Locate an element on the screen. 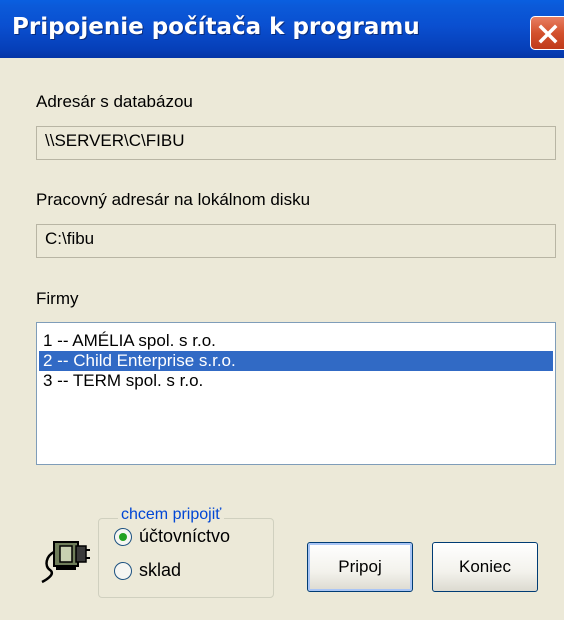  local-dir-field: C:\fibu is located at coordinates (296, 241).